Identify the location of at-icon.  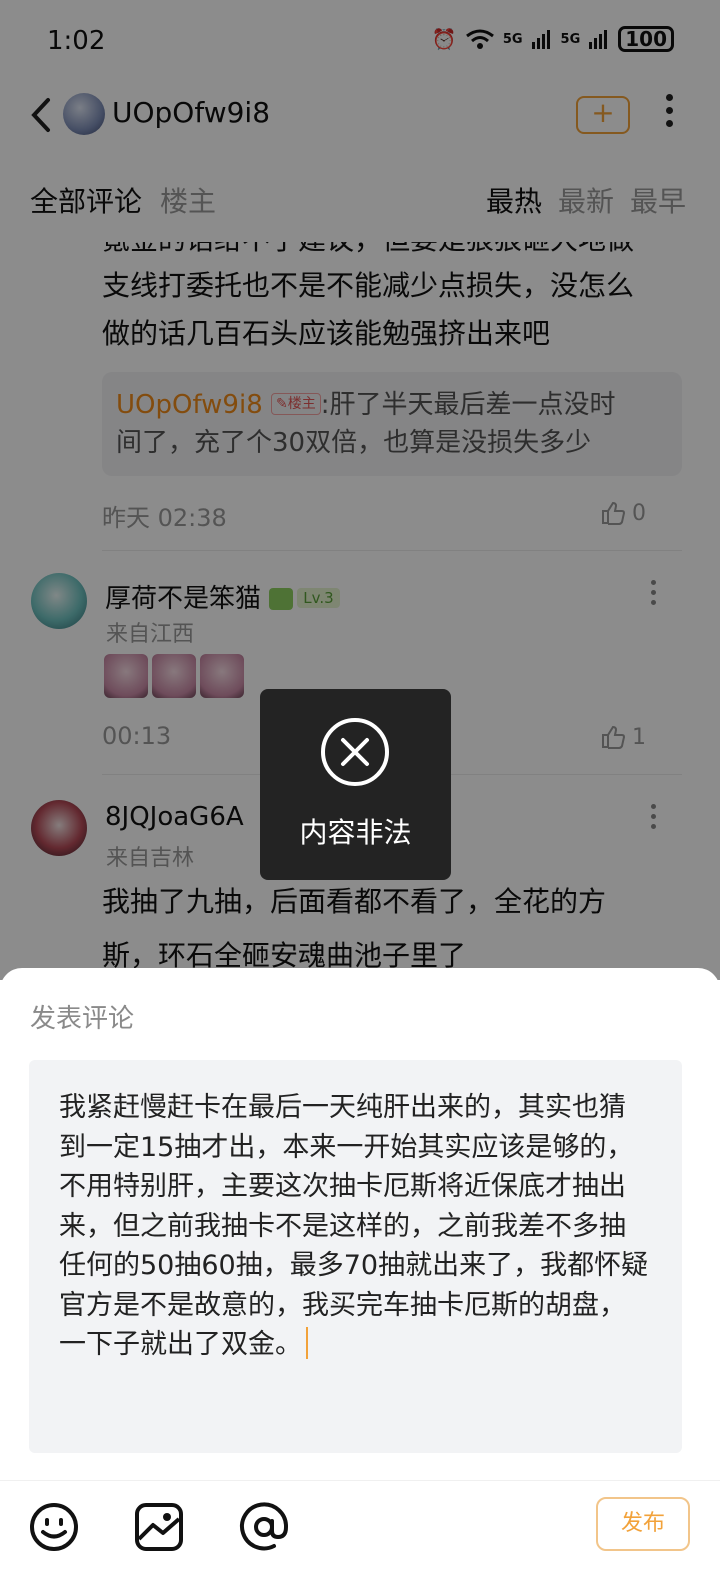
(264, 1527).